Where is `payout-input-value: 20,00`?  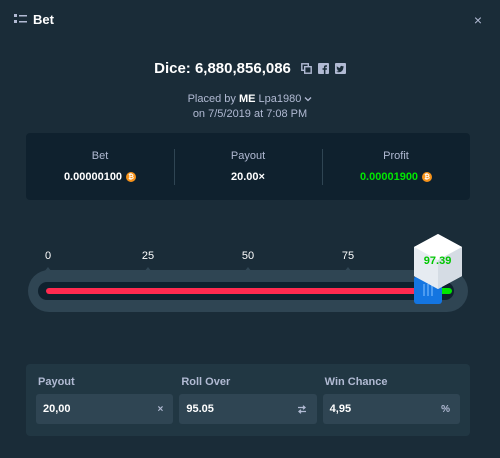 payout-input-value: 20,00 is located at coordinates (57, 409).